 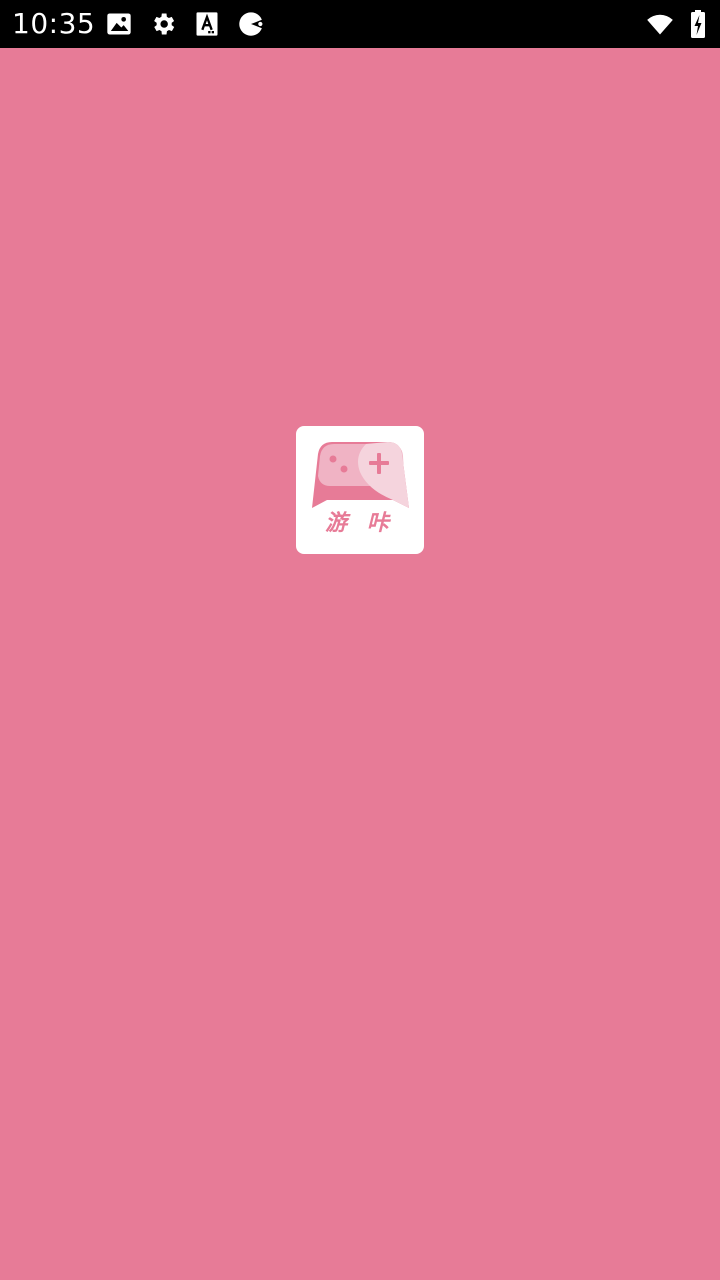 I want to click on status-time: 10:35, so click(x=54, y=23).